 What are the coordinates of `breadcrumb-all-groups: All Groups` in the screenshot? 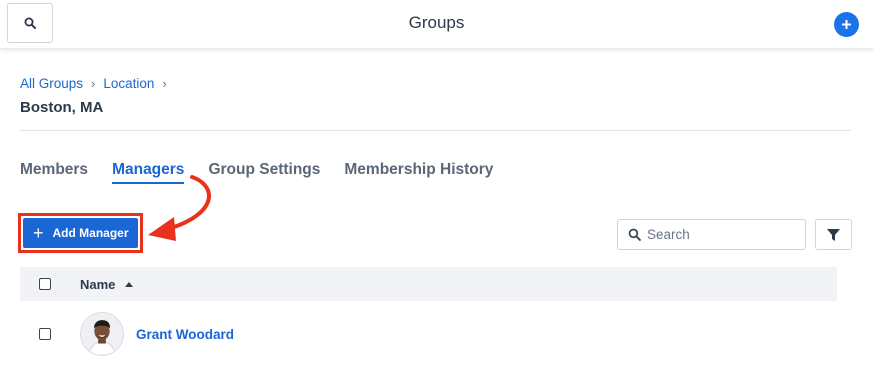 It's located at (51, 83).